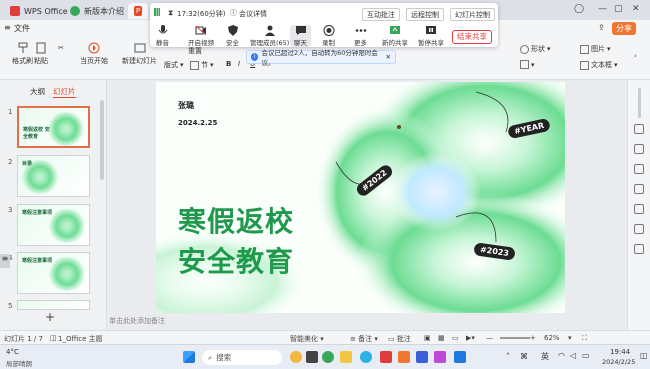  I want to click on edge-icon, so click(366, 357).